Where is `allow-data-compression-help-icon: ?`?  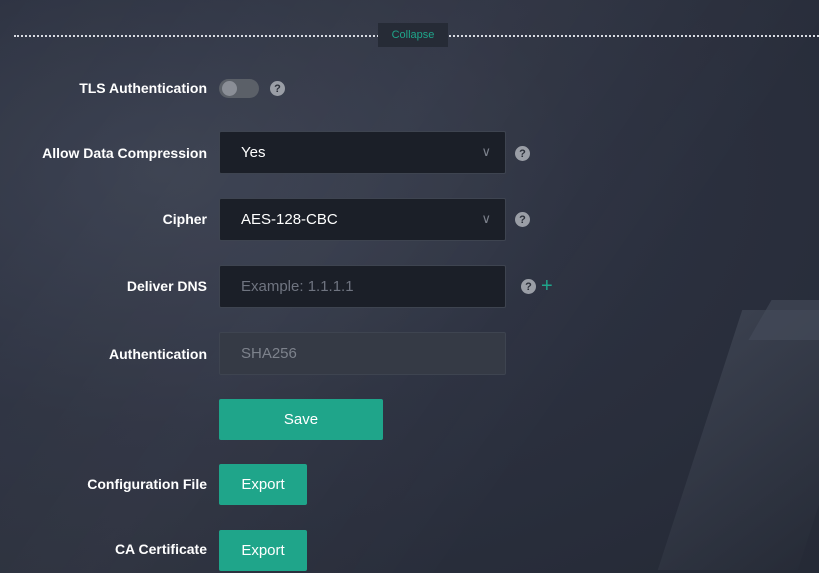
allow-data-compression-help-icon: ? is located at coordinates (522, 153).